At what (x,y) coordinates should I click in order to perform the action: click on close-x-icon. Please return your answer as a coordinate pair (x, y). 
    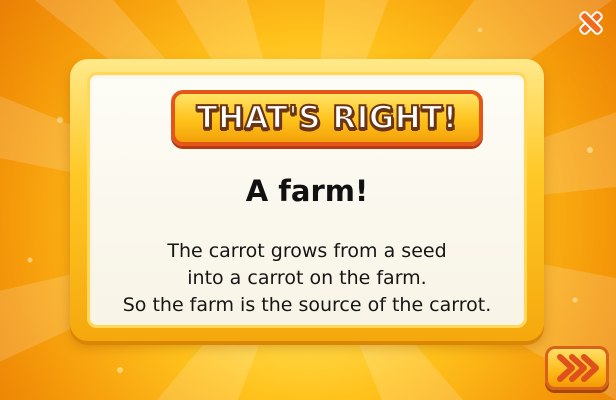
    Looking at the image, I should click on (591, 23).